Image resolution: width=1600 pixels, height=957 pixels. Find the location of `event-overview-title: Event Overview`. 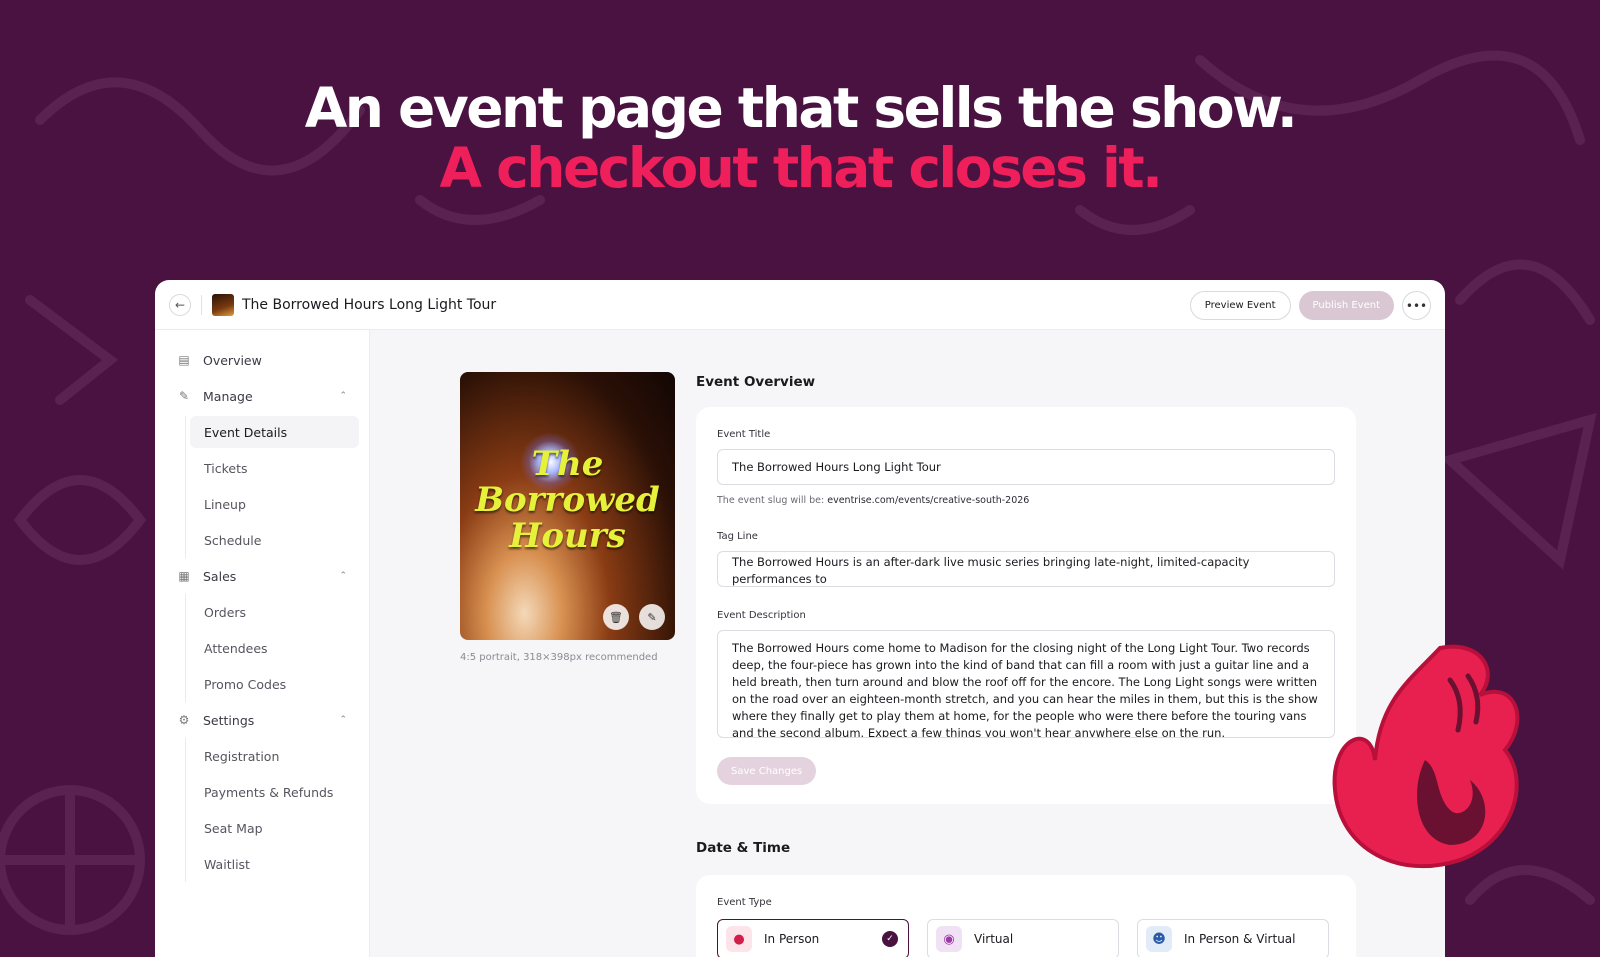

event-overview-title: Event Overview is located at coordinates (756, 382).